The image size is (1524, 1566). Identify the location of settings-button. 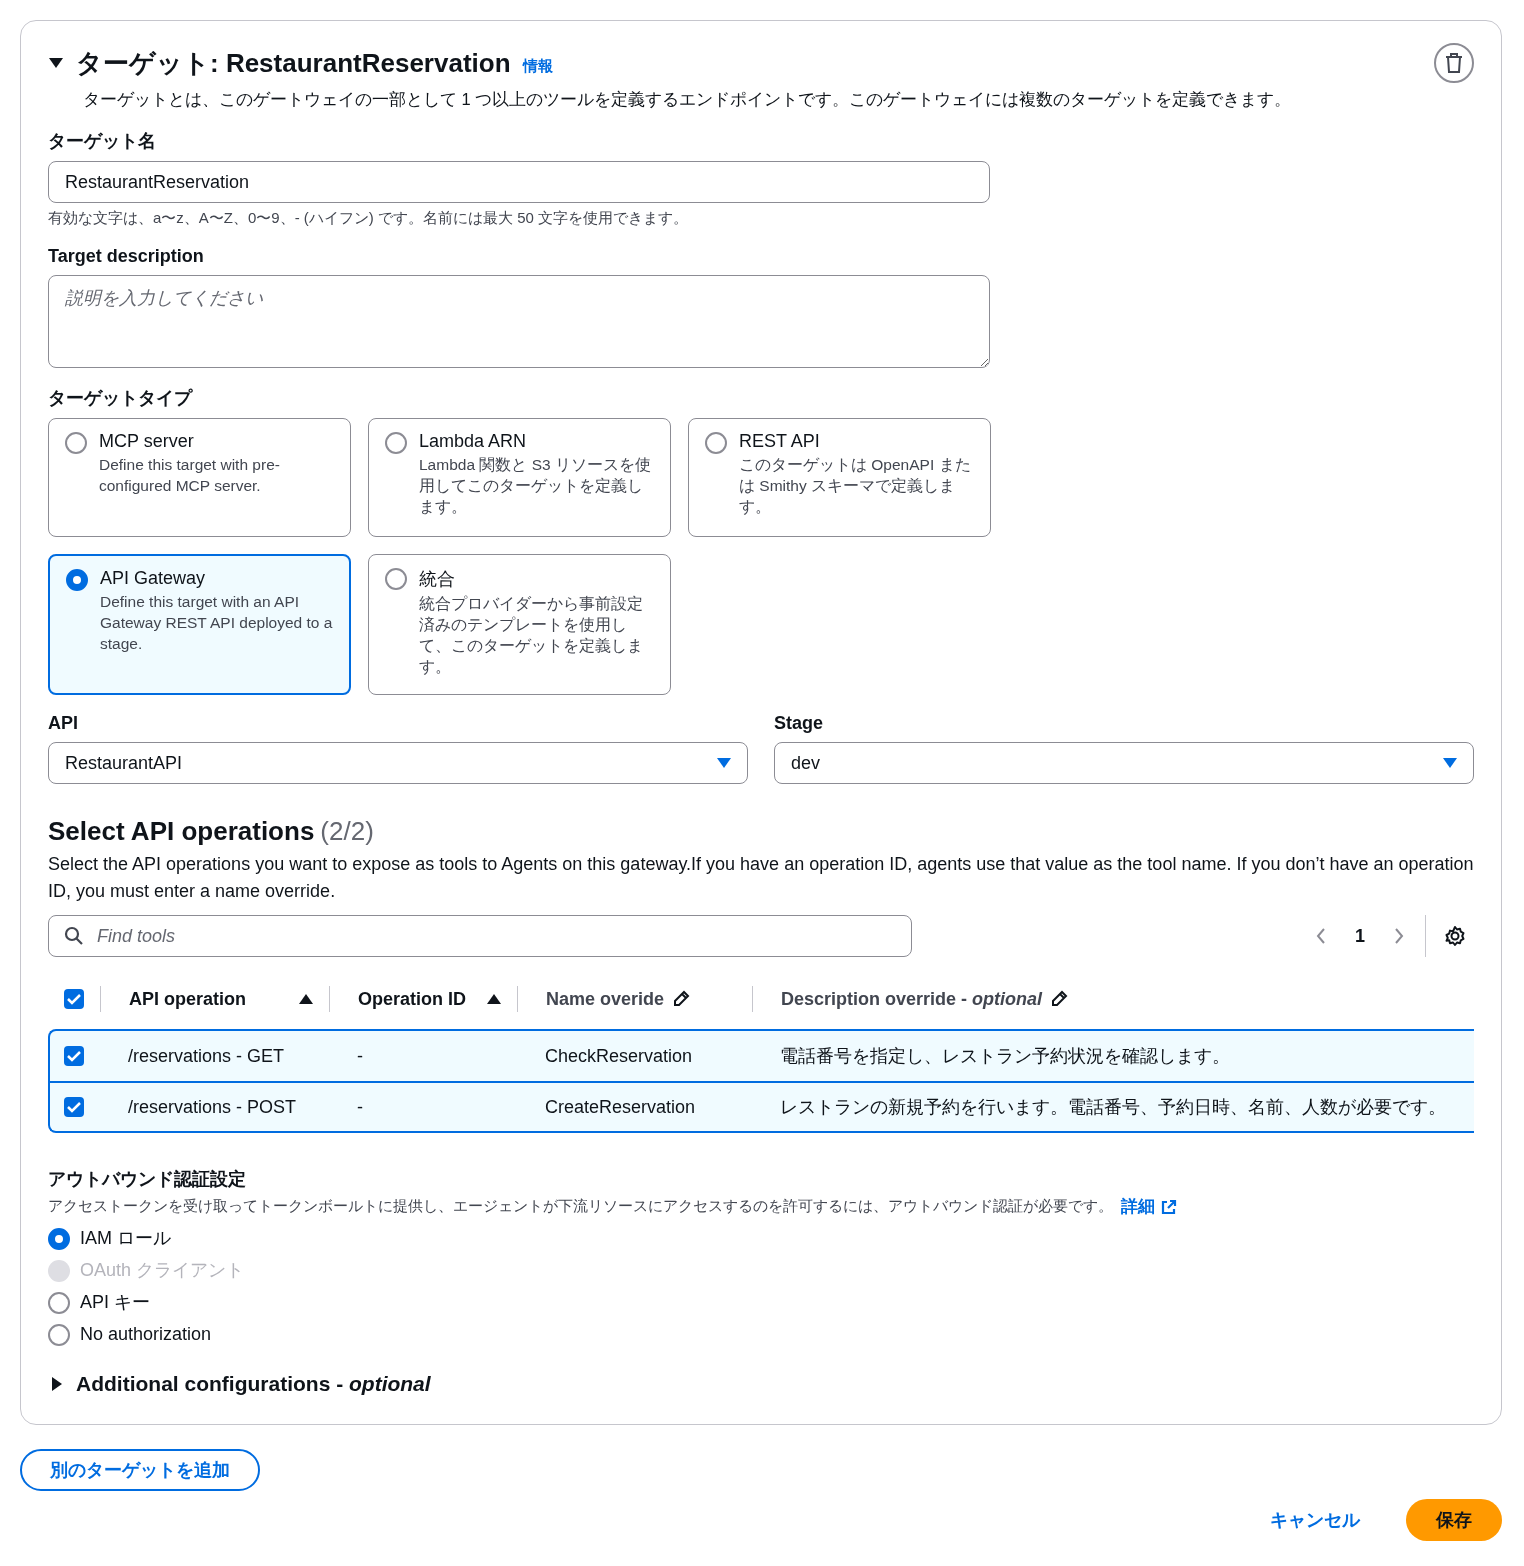
(1455, 936).